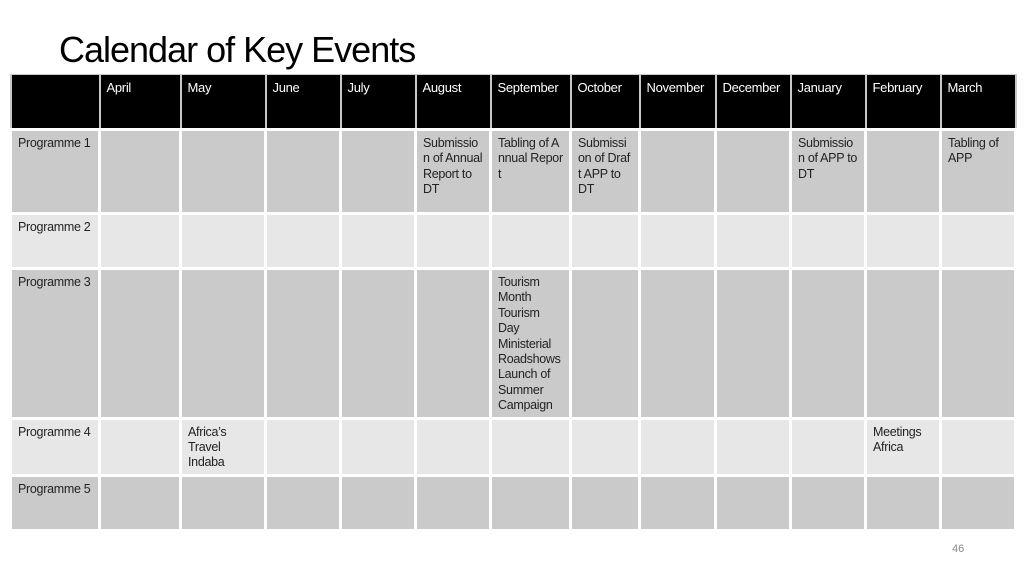 Image resolution: width=1024 pixels, height=576 pixels. I want to click on month-header-december: December, so click(753, 102).